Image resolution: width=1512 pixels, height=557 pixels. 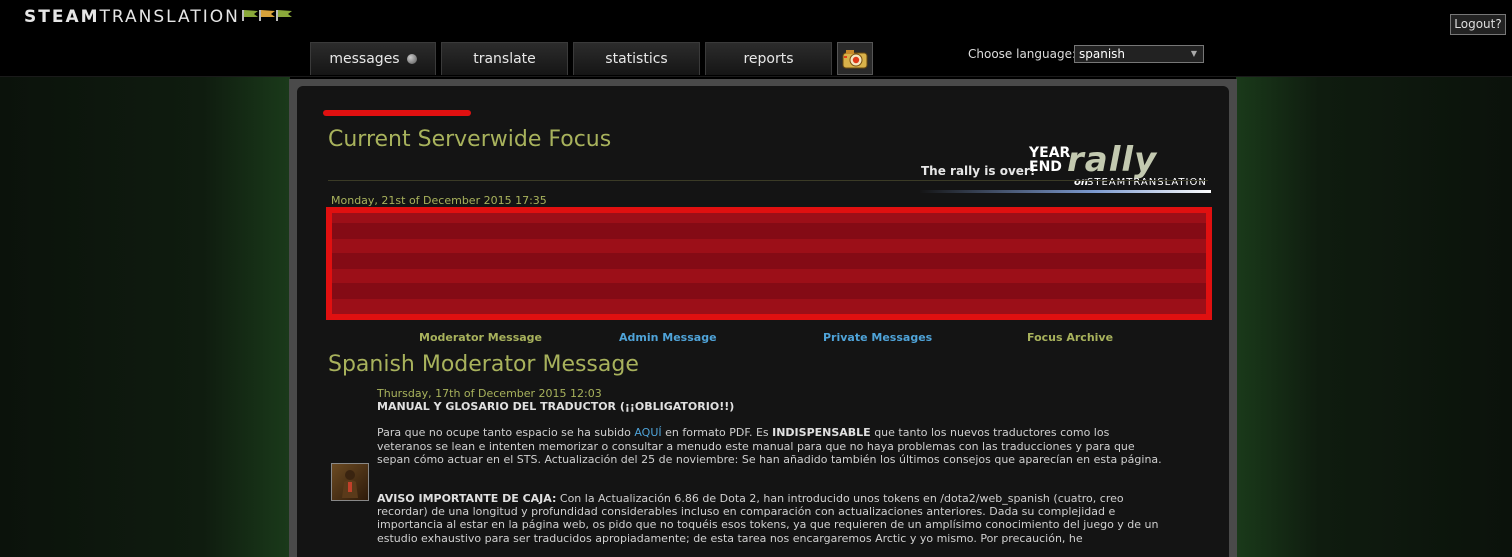 I want to click on rally-over-text: The rally is over!, so click(x=978, y=171).